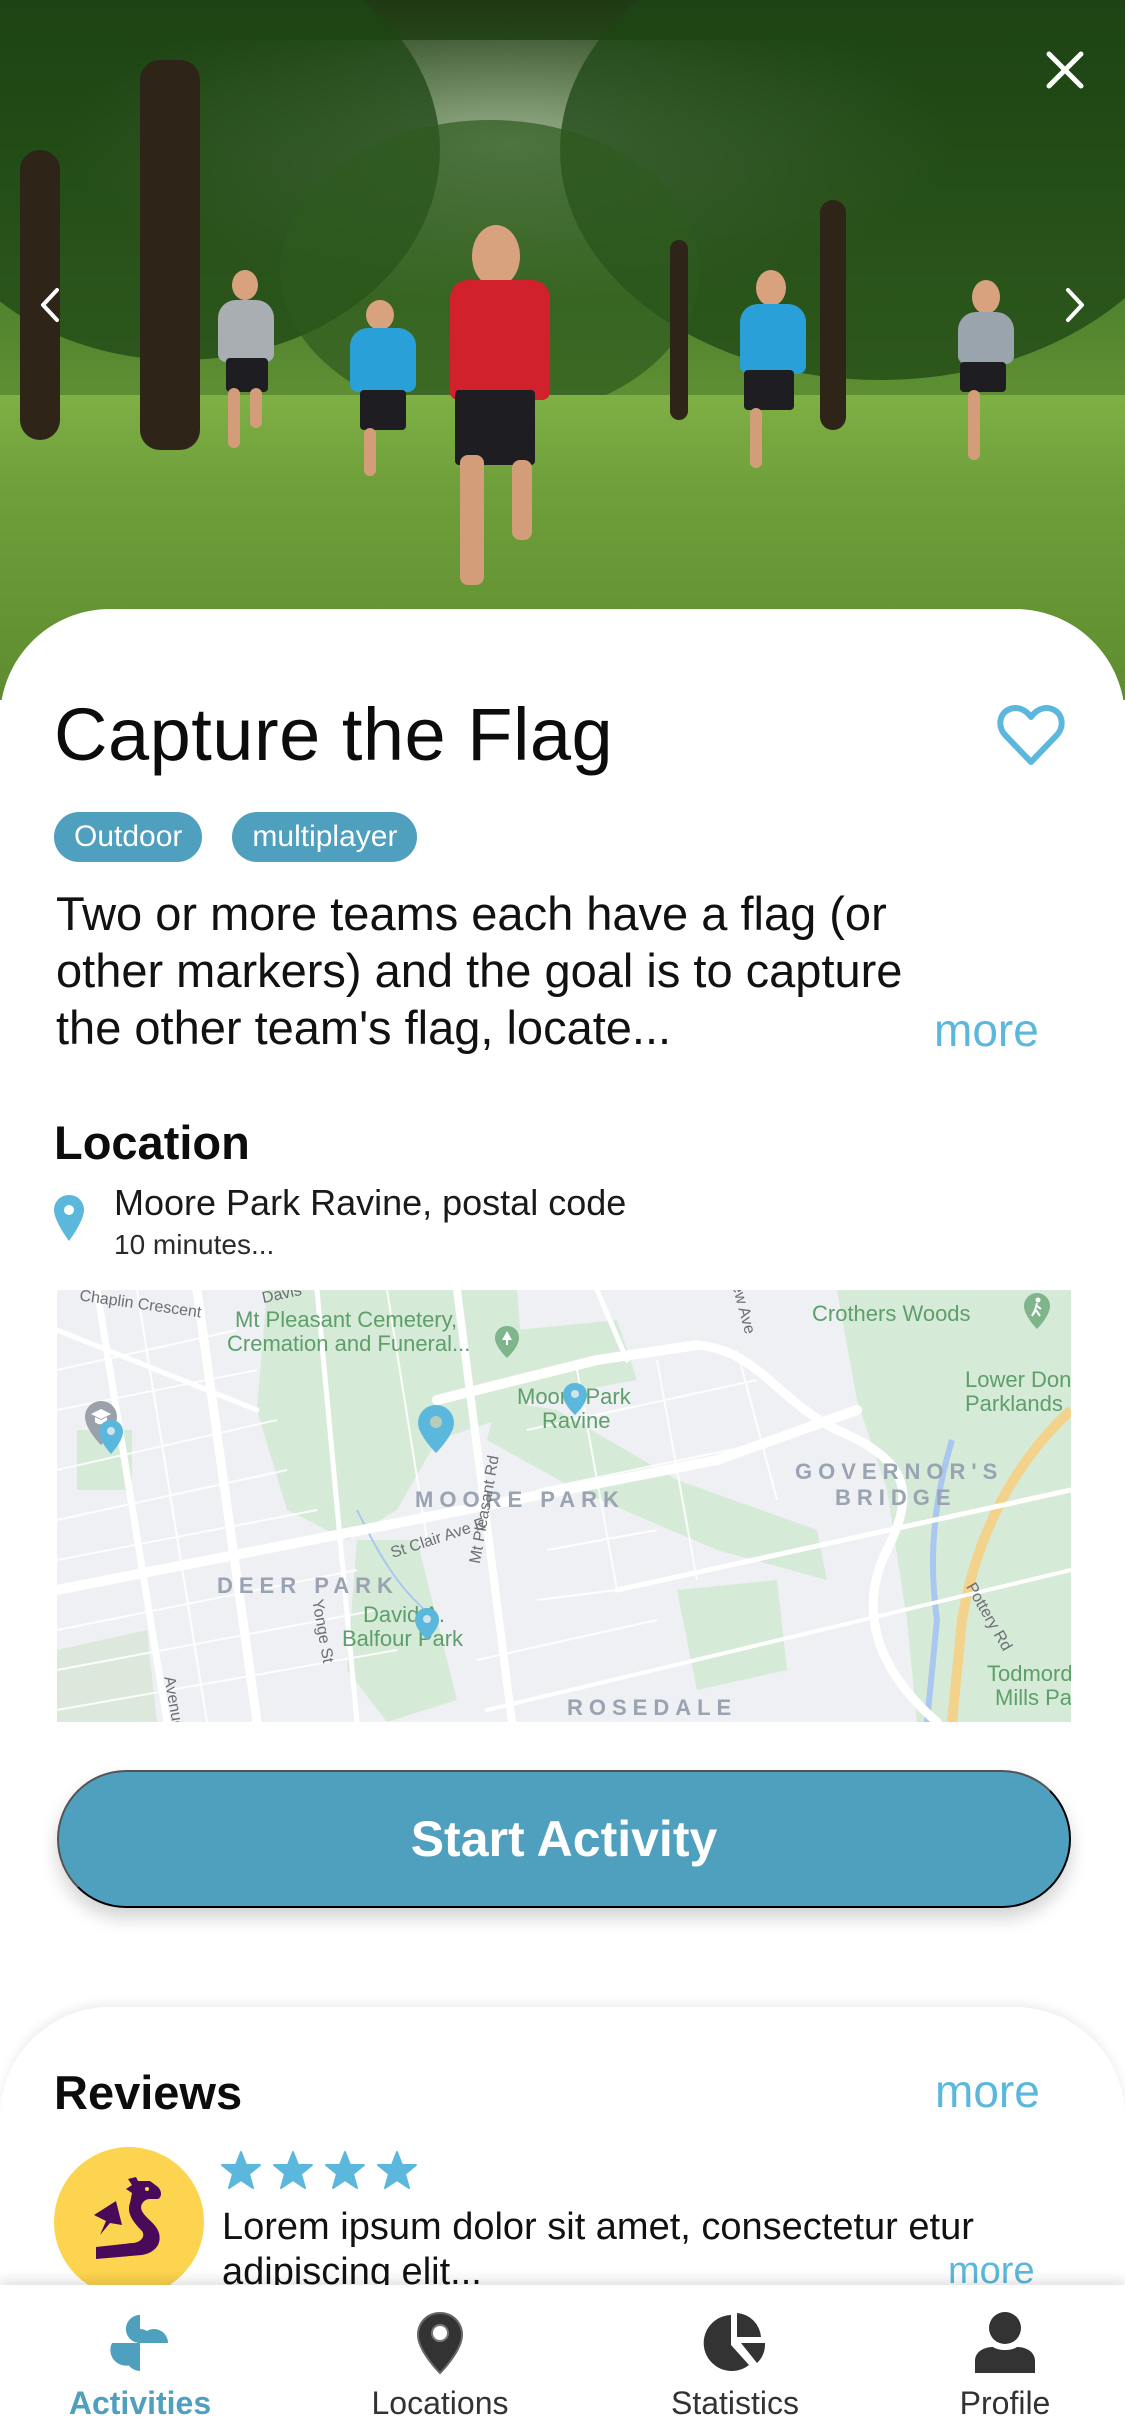  I want to click on pie-chart-icon, so click(735, 2343).